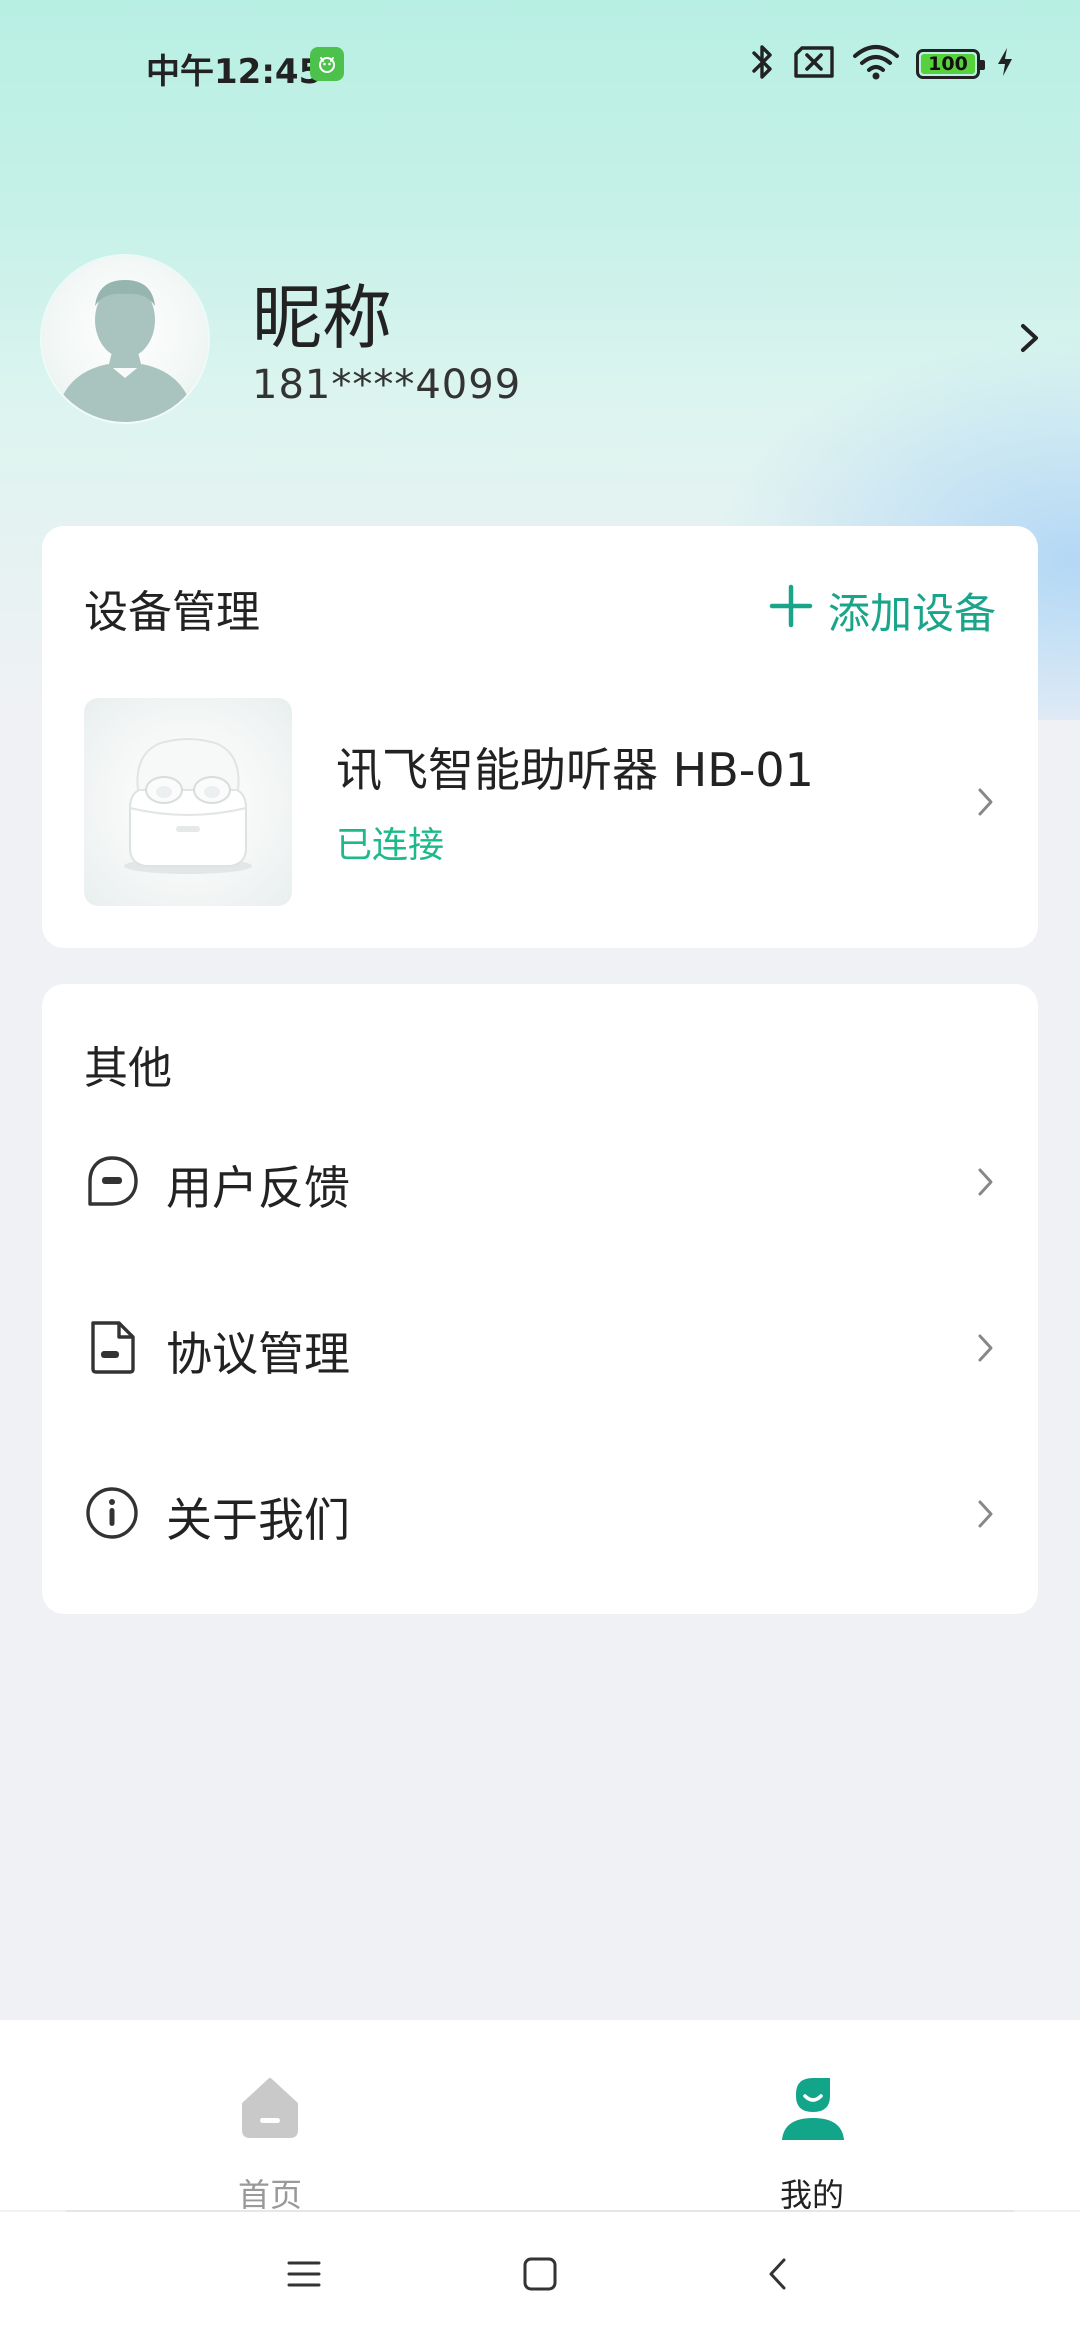 The width and height of the screenshot is (1080, 2340). What do you see at coordinates (327, 64) in the screenshot?
I see `app-notification-icon` at bounding box center [327, 64].